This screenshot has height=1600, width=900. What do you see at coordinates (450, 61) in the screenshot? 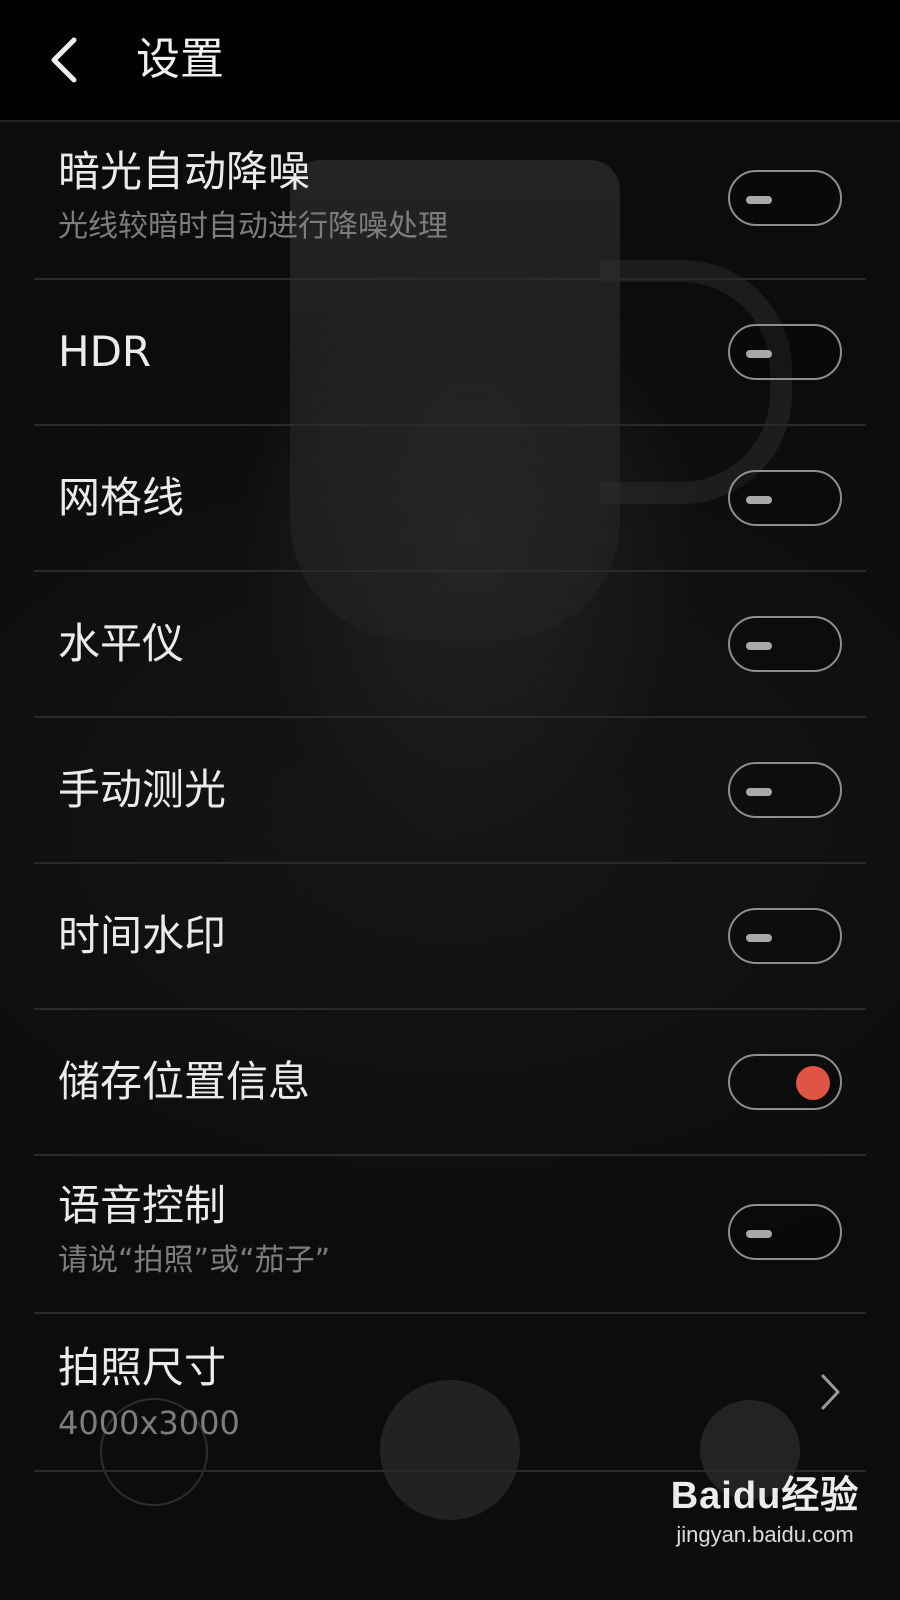
I see `header-bar: 设置` at bounding box center [450, 61].